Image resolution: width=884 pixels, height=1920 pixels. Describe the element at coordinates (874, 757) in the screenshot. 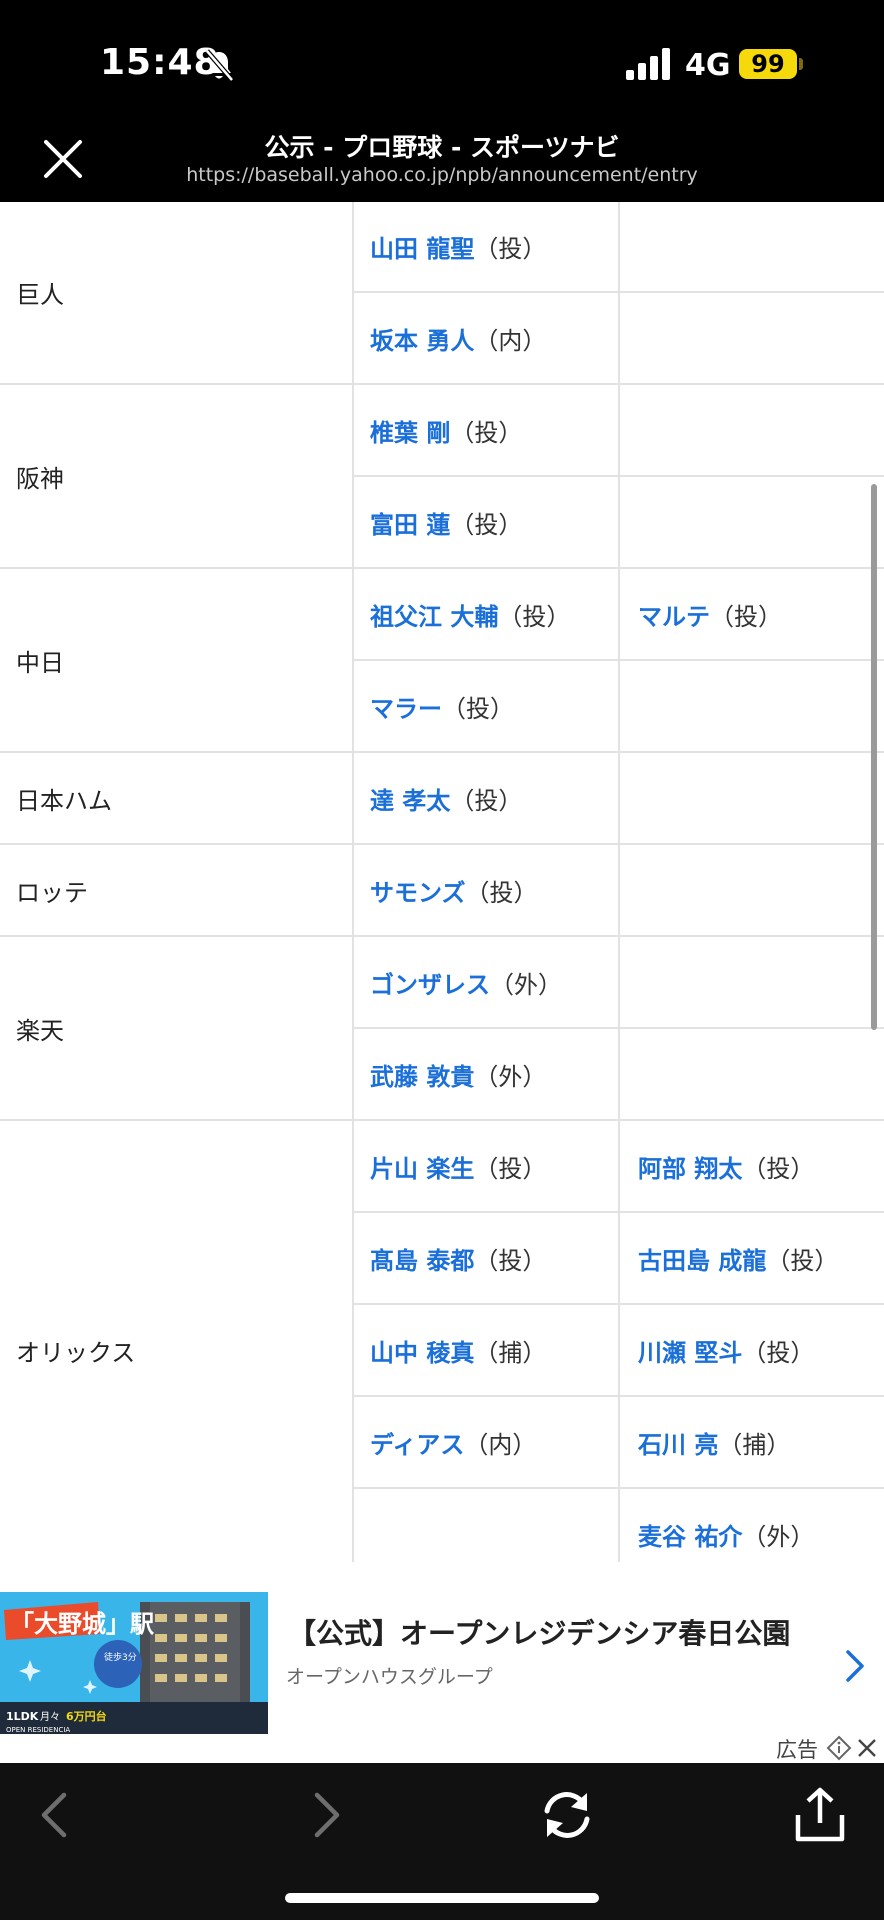

I see `scrollbar` at that location.